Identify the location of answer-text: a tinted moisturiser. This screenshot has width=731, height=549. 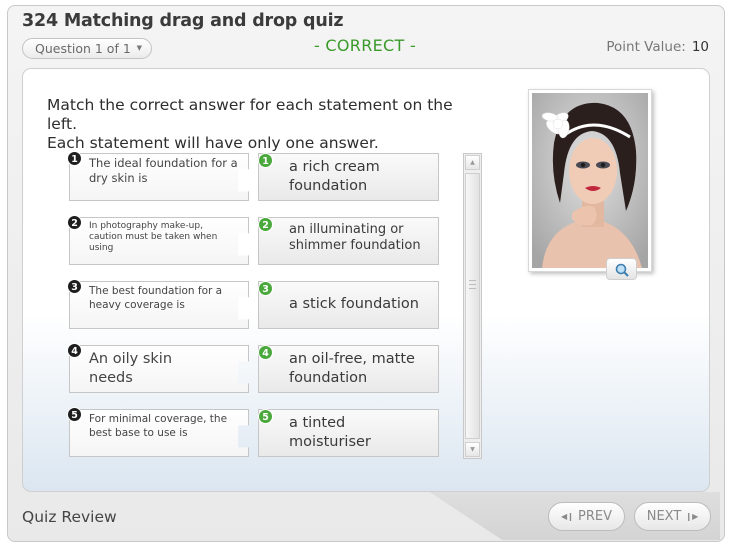
(330, 432).